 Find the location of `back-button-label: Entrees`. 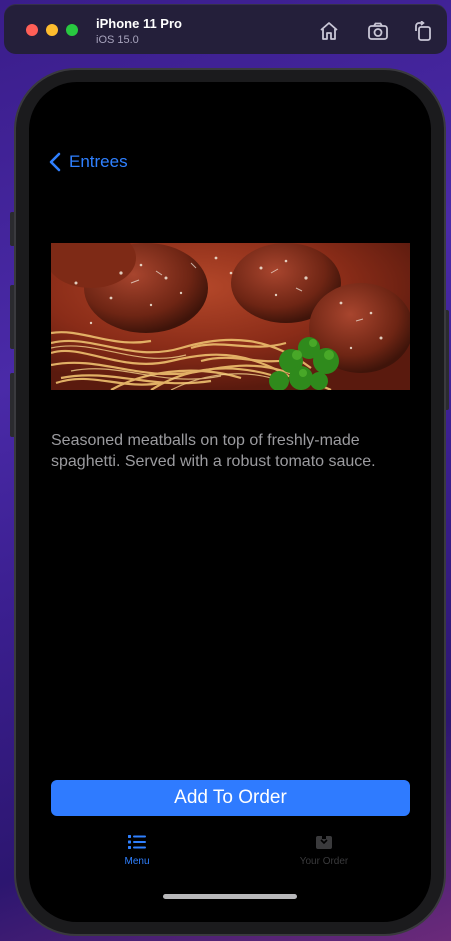

back-button-label: Entrees is located at coordinates (98, 161).